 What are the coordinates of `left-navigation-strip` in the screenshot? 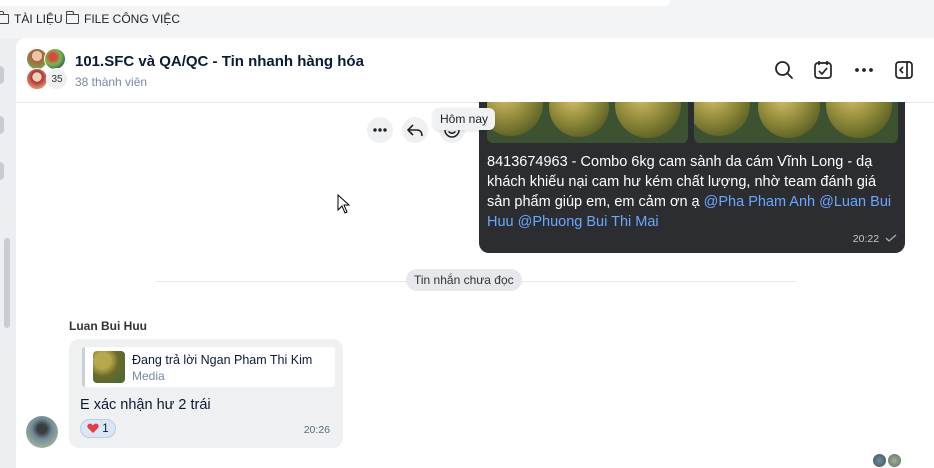 It's located at (8, 253).